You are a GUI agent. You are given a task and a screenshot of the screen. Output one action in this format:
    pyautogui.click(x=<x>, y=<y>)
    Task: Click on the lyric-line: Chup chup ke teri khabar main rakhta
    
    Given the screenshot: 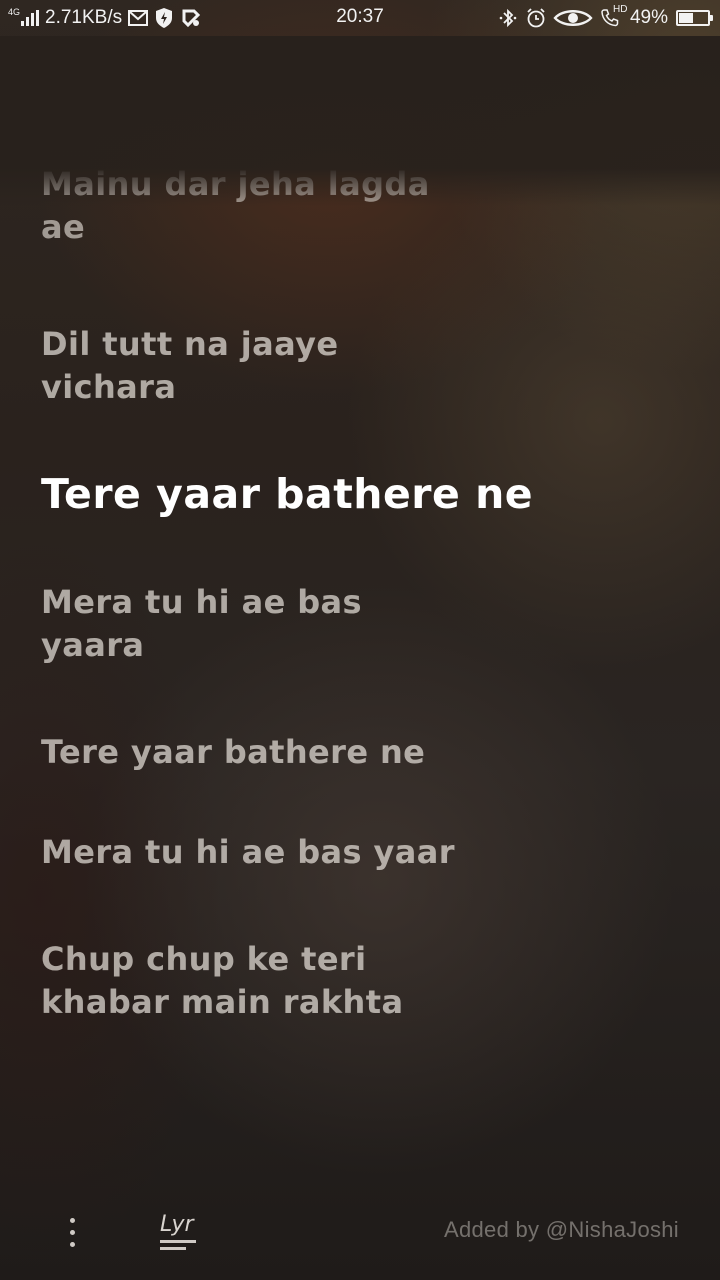 What is the action you would take?
    pyautogui.click(x=321, y=981)
    